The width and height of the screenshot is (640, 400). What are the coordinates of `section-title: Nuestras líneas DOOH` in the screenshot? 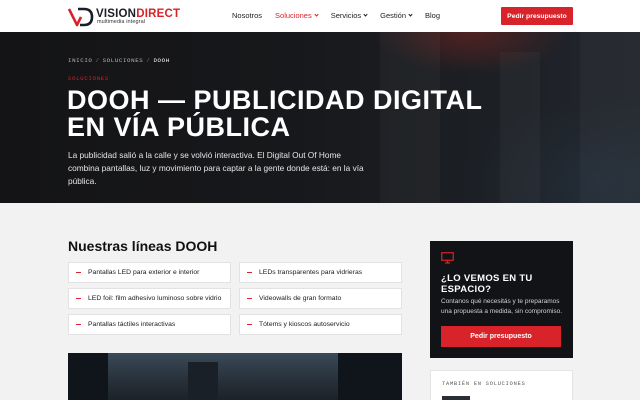 It's located at (143, 246).